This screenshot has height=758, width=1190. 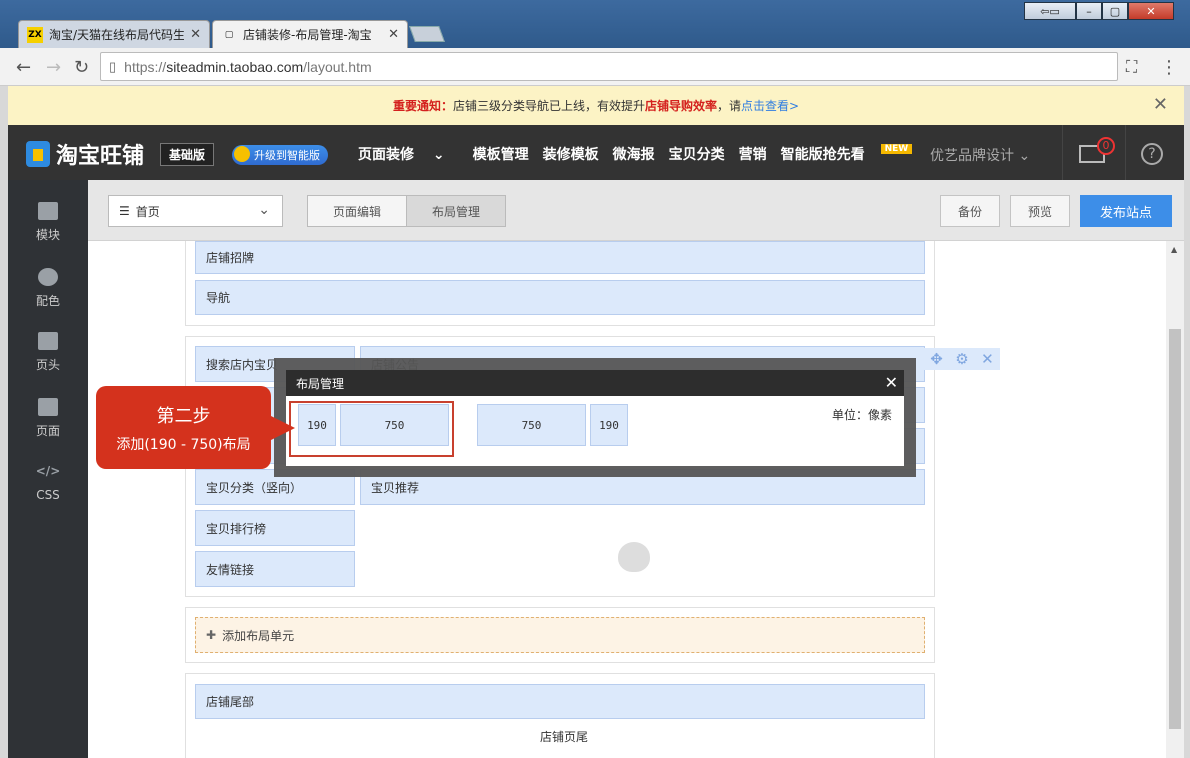 What do you see at coordinates (35, 34) in the screenshot?
I see `tab-favicon-icon: ZX` at bounding box center [35, 34].